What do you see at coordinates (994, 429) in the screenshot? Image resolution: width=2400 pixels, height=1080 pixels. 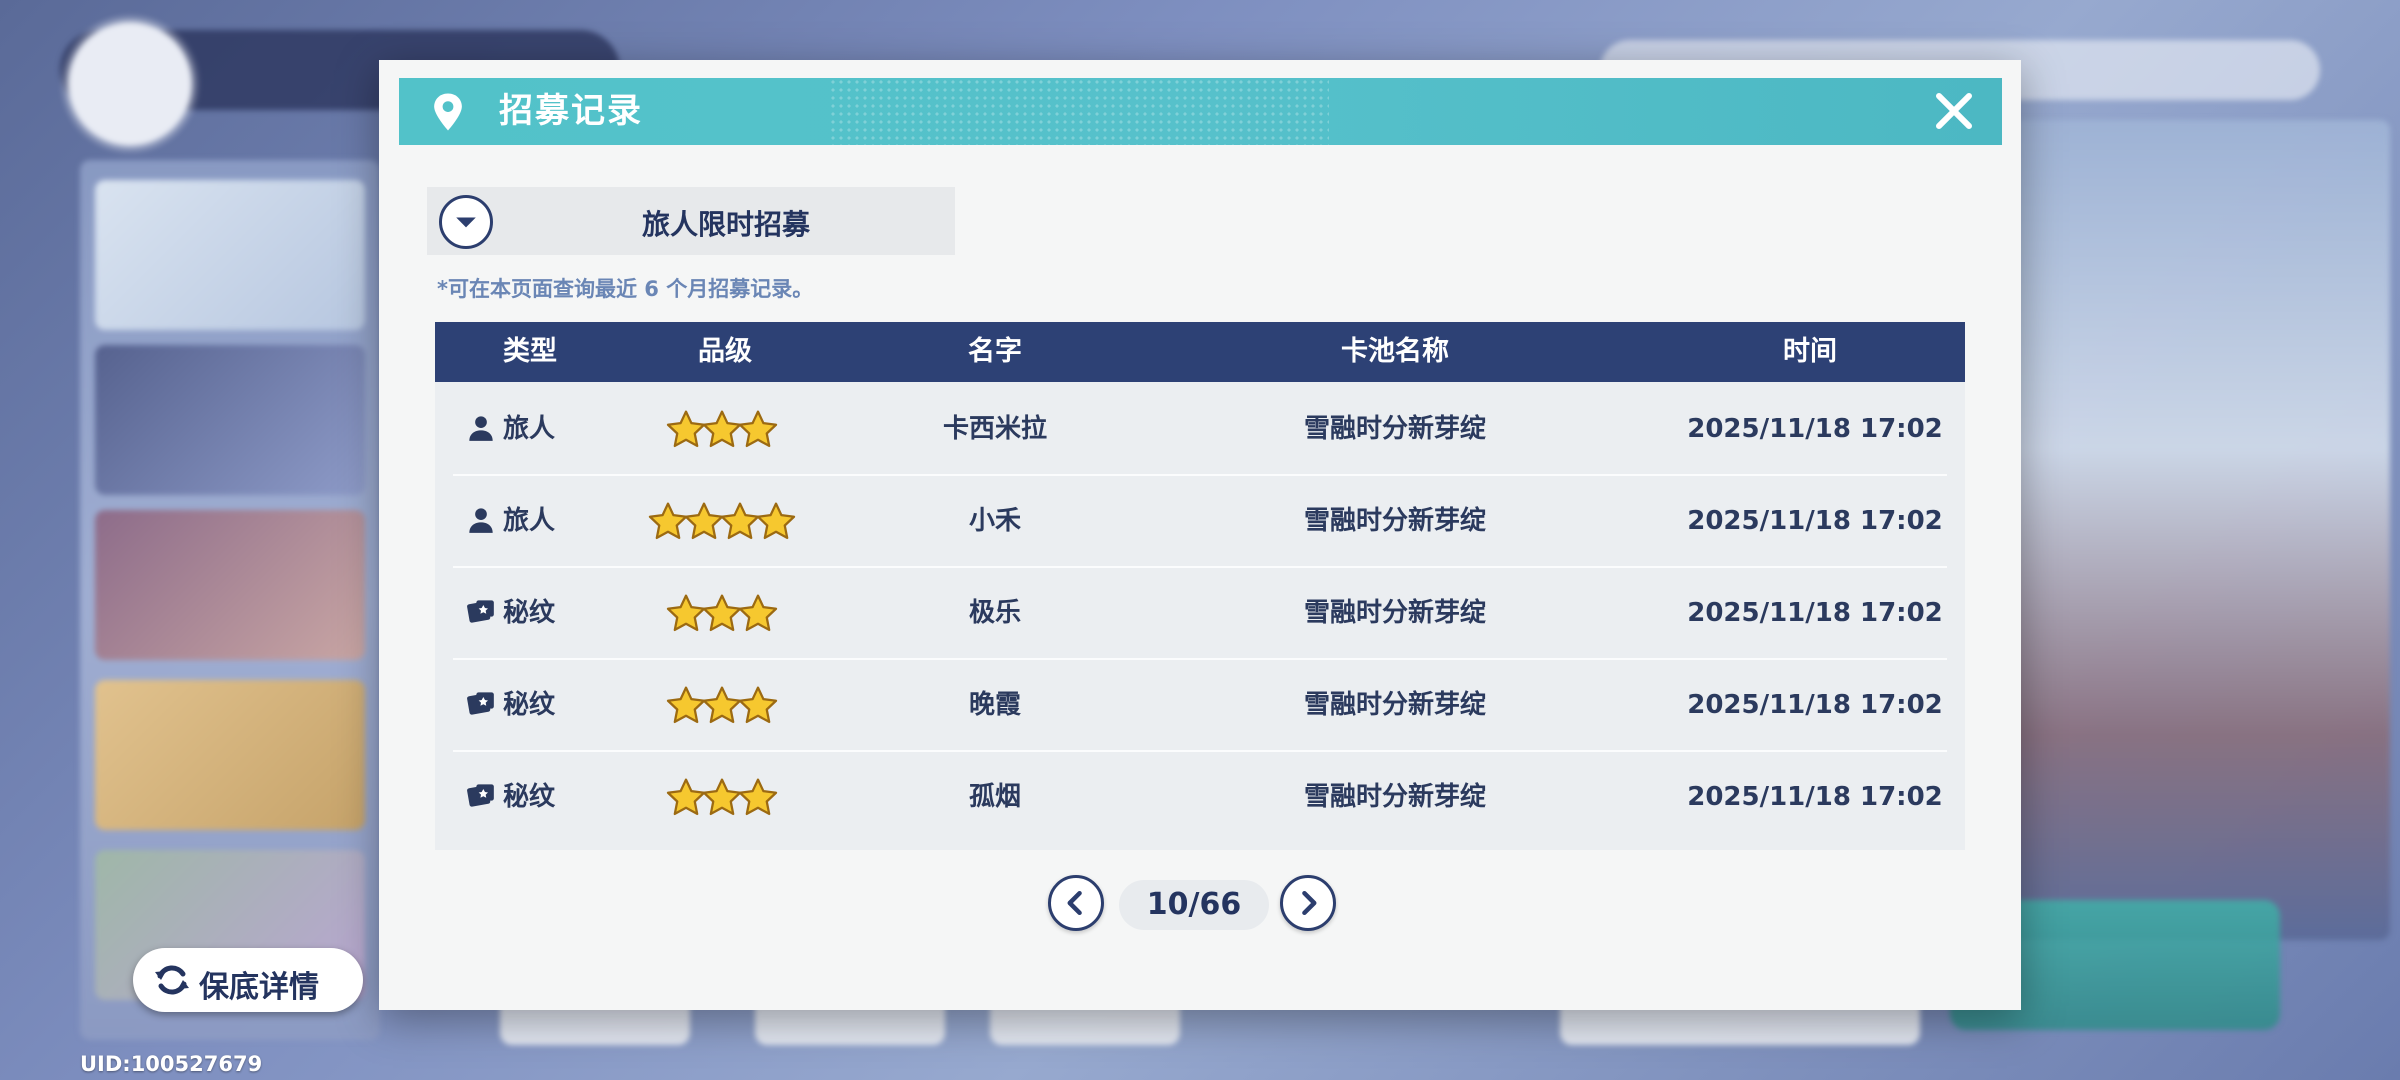 I see `row-name: 卡西米拉` at bounding box center [994, 429].